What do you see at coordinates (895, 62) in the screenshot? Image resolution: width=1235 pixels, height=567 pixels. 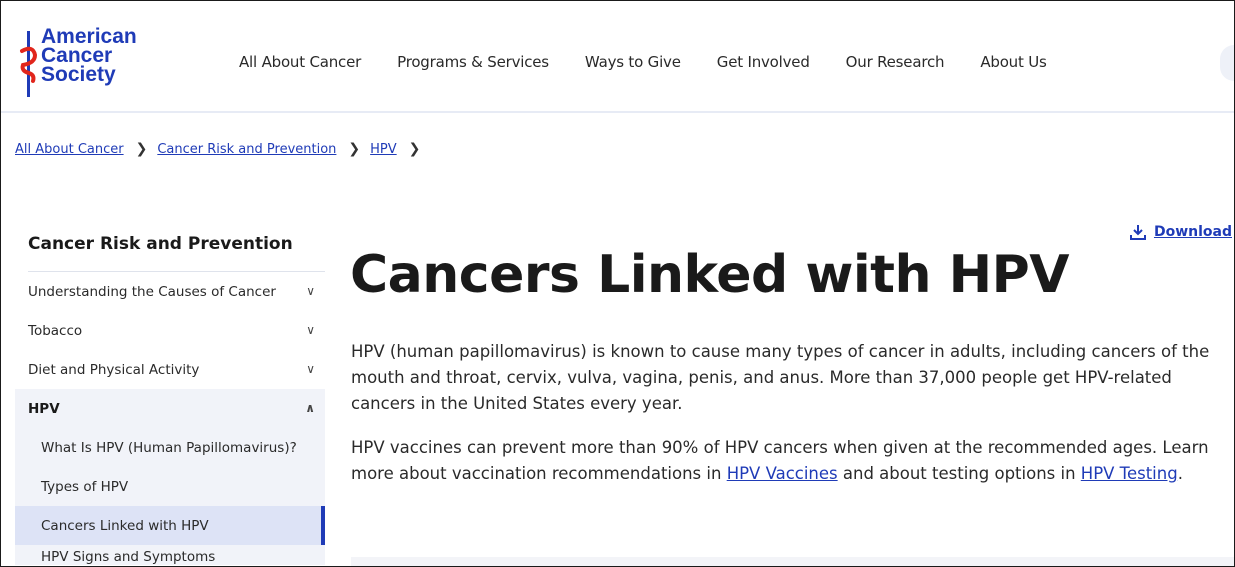 I see `nav-our-research: Our Research` at bounding box center [895, 62].